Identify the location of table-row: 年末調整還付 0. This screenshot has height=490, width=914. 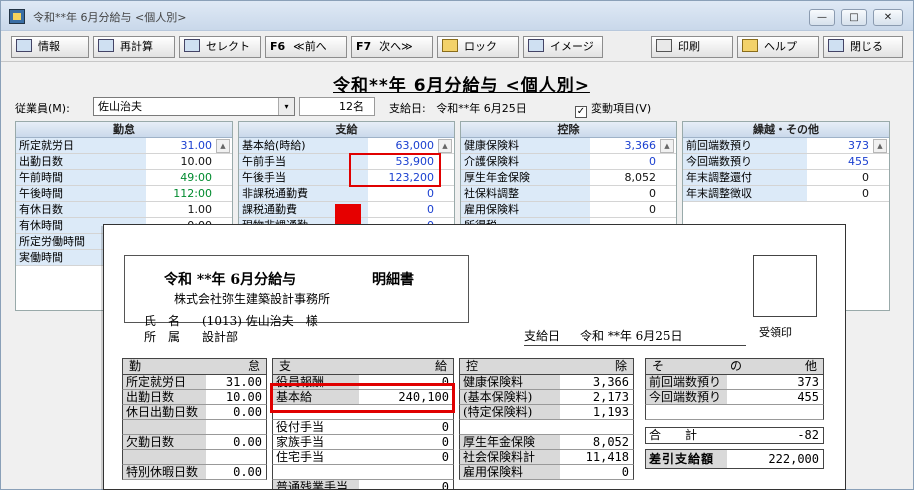
(786, 178).